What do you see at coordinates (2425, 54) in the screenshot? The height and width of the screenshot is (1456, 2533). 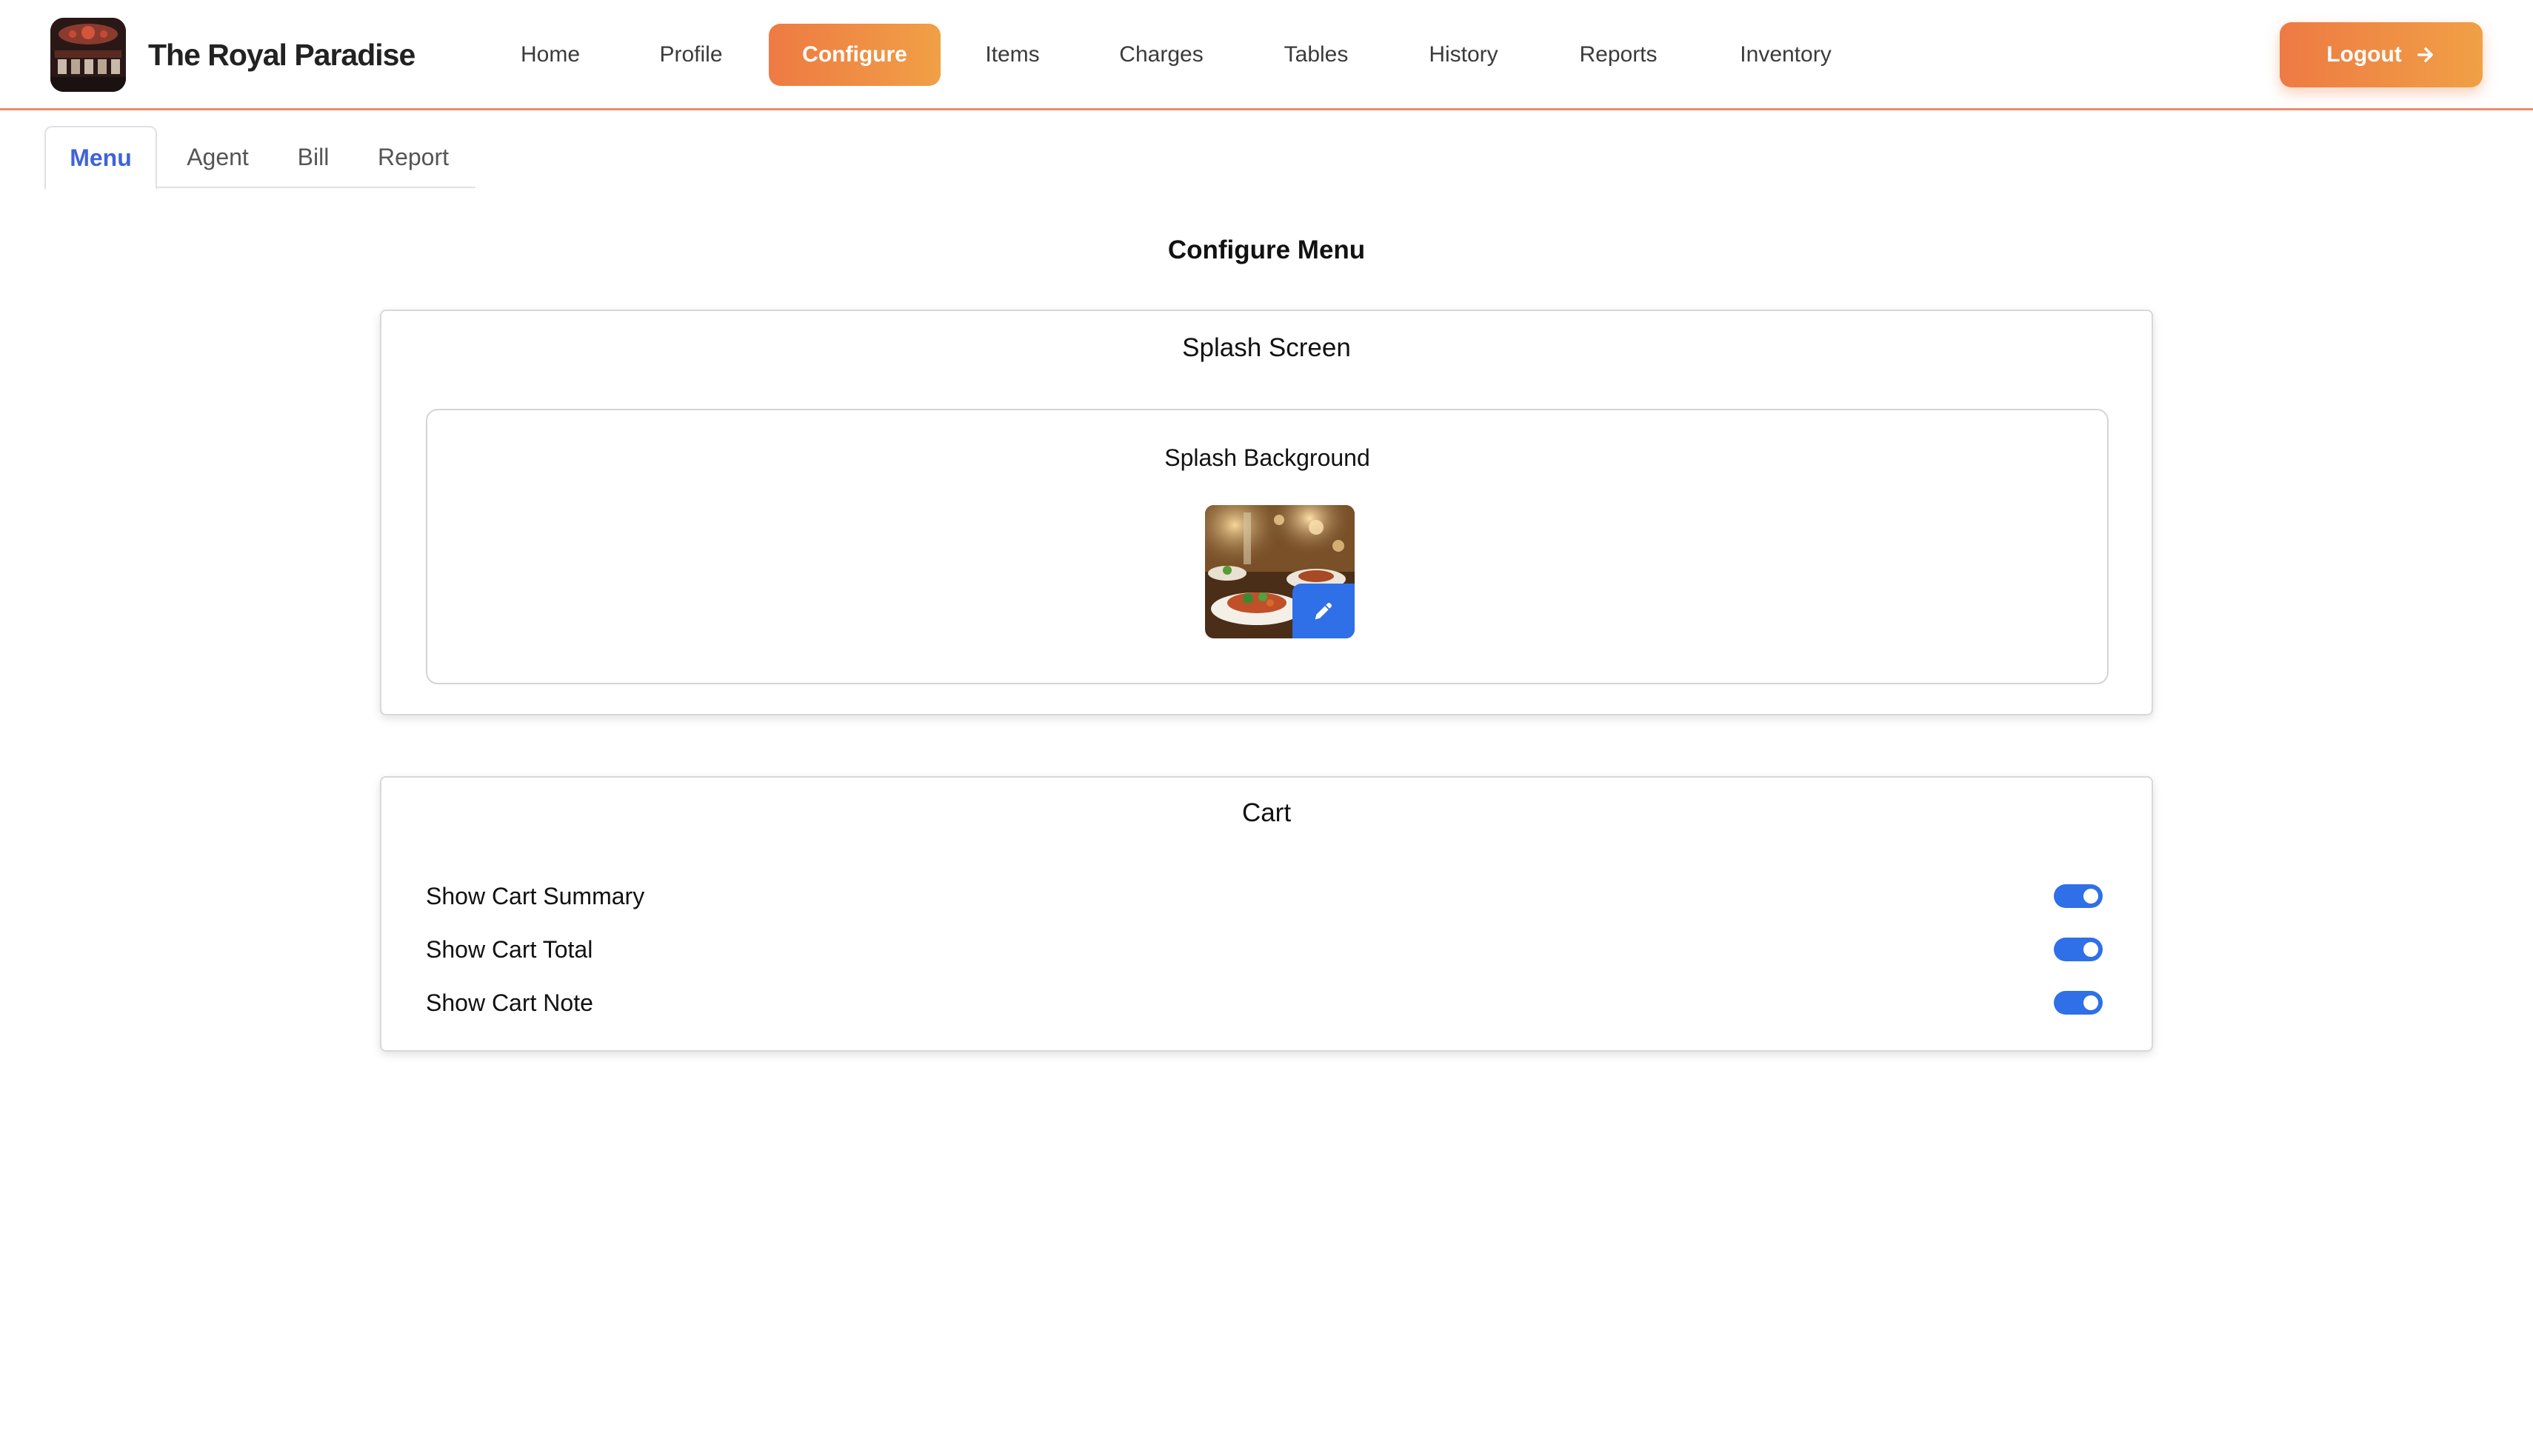 I see `arrow-right-icon` at bounding box center [2425, 54].